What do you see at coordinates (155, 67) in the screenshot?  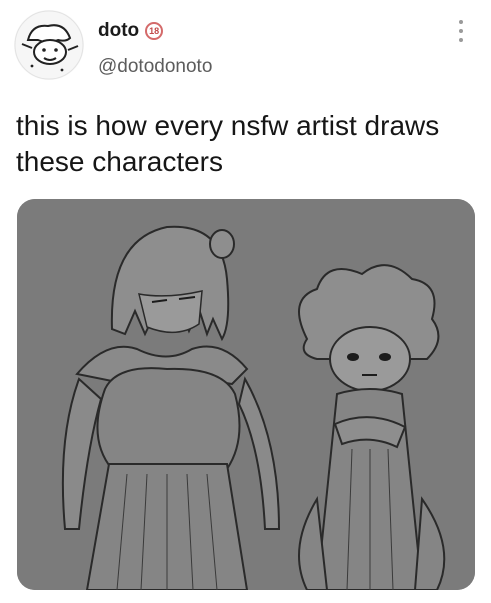 I see `author-handle: @dotodonoto` at bounding box center [155, 67].